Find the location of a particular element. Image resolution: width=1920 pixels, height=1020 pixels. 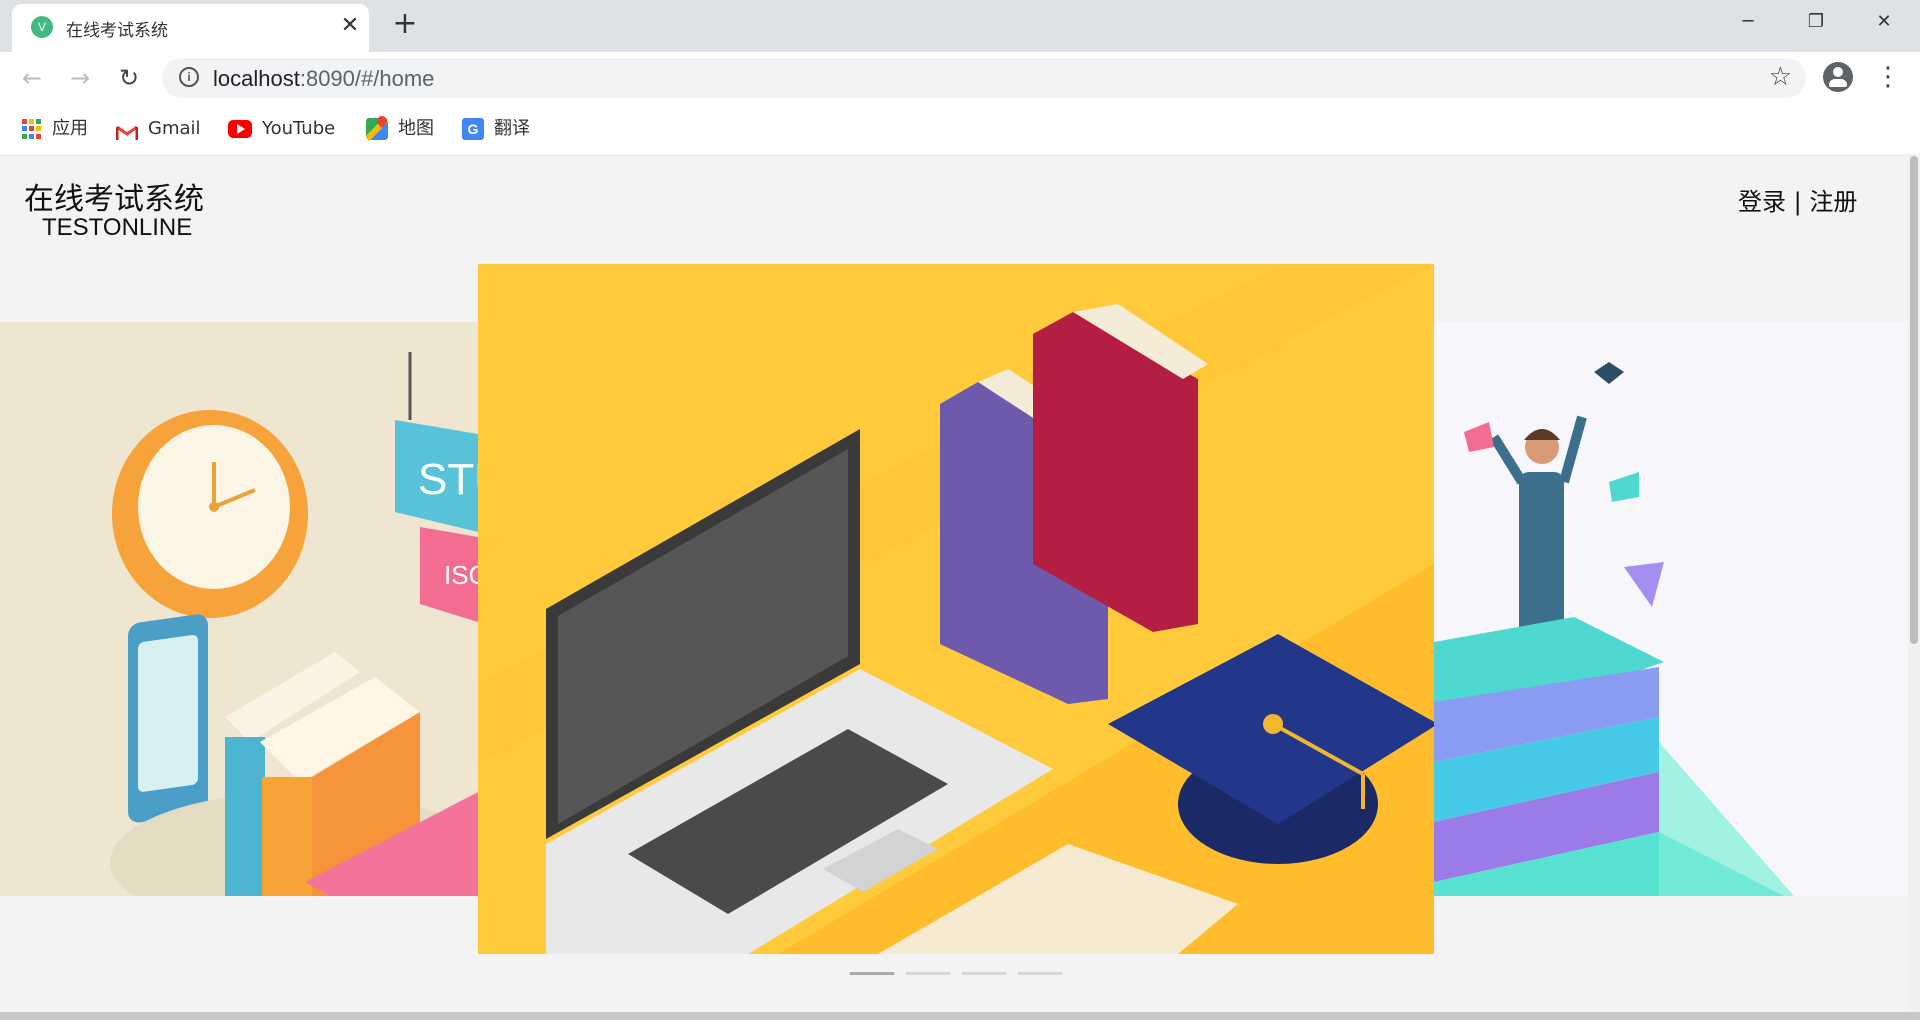

reload-icon: ↻ is located at coordinates (129, 78).